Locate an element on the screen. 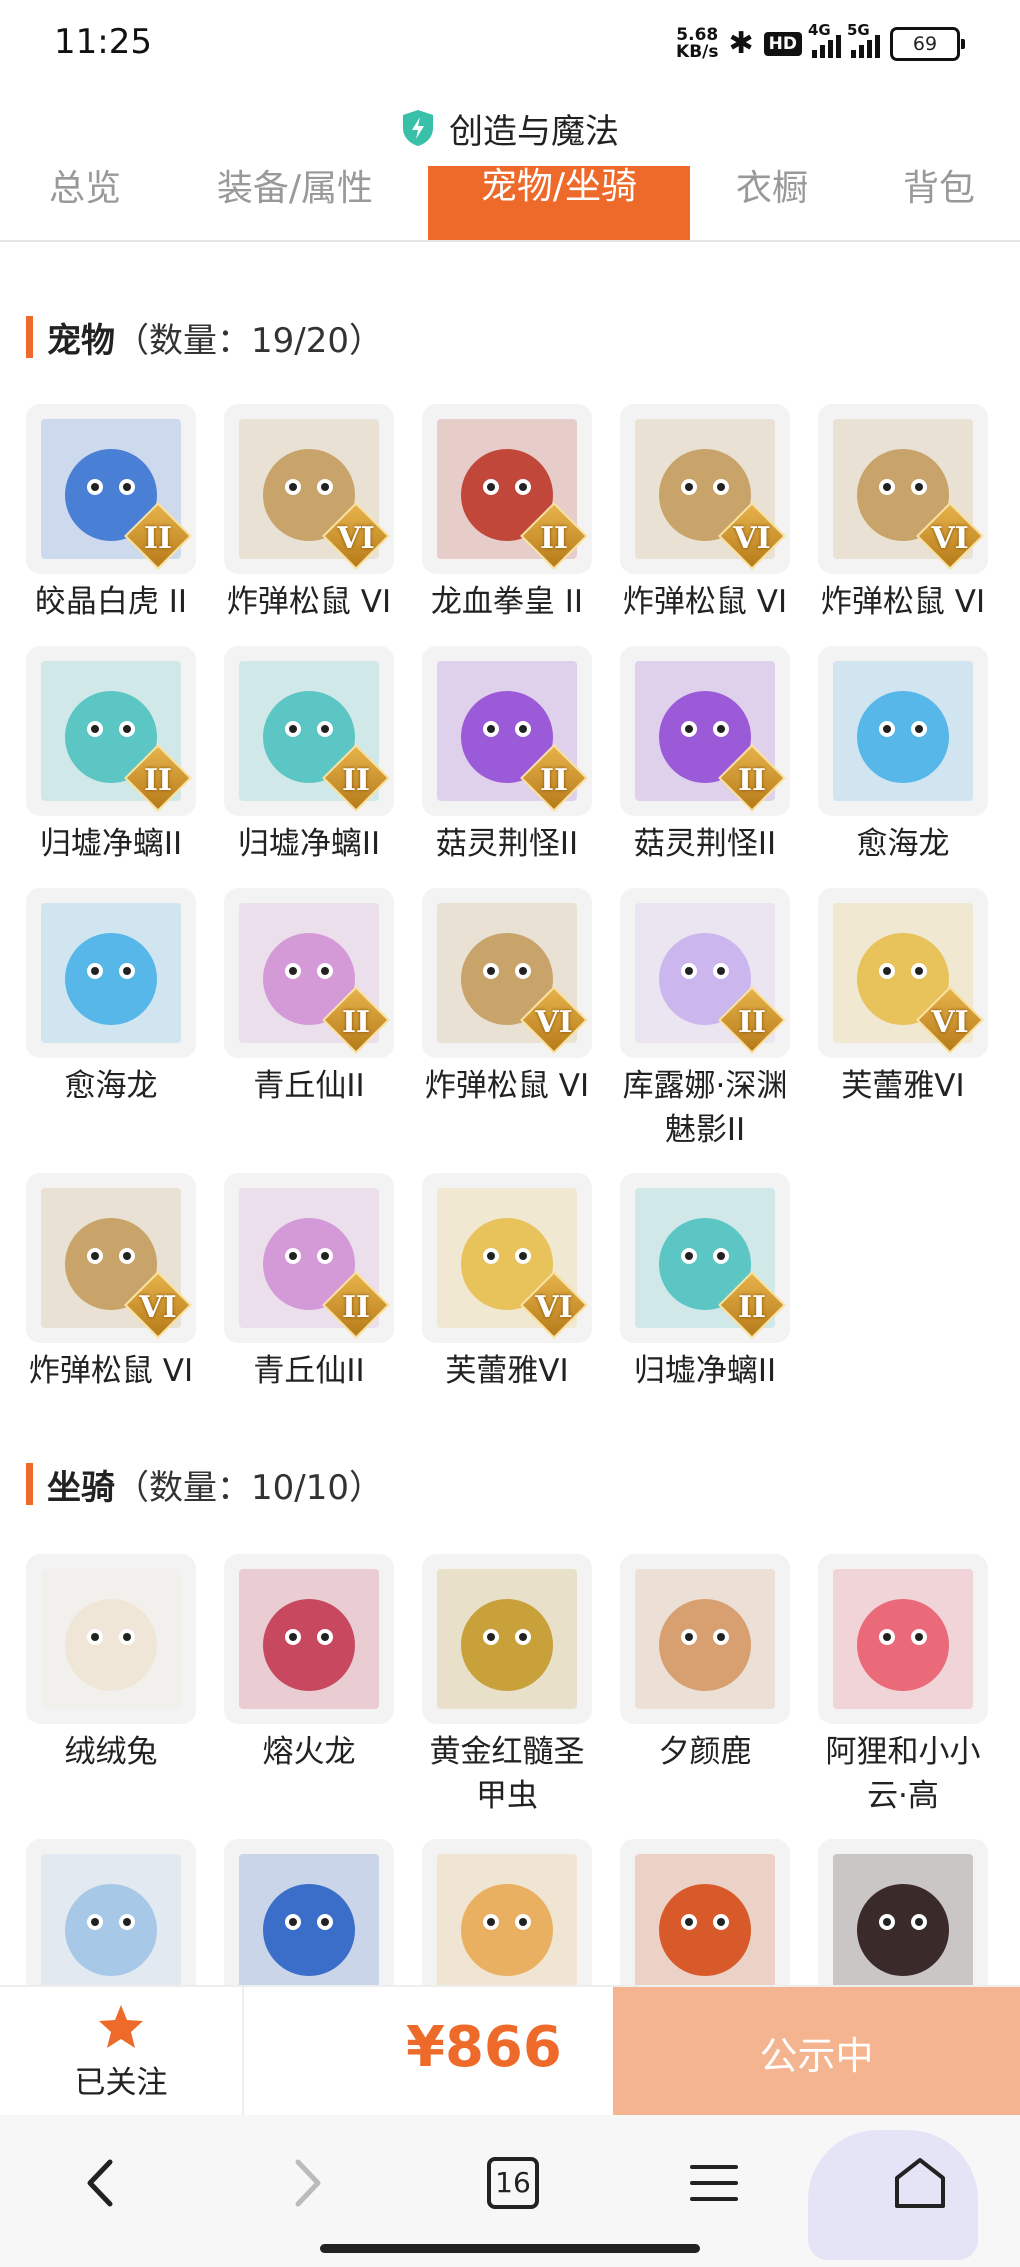 The height and width of the screenshot is (2267, 1020). signal-5g-icon: 5G is located at coordinates (863, 39).